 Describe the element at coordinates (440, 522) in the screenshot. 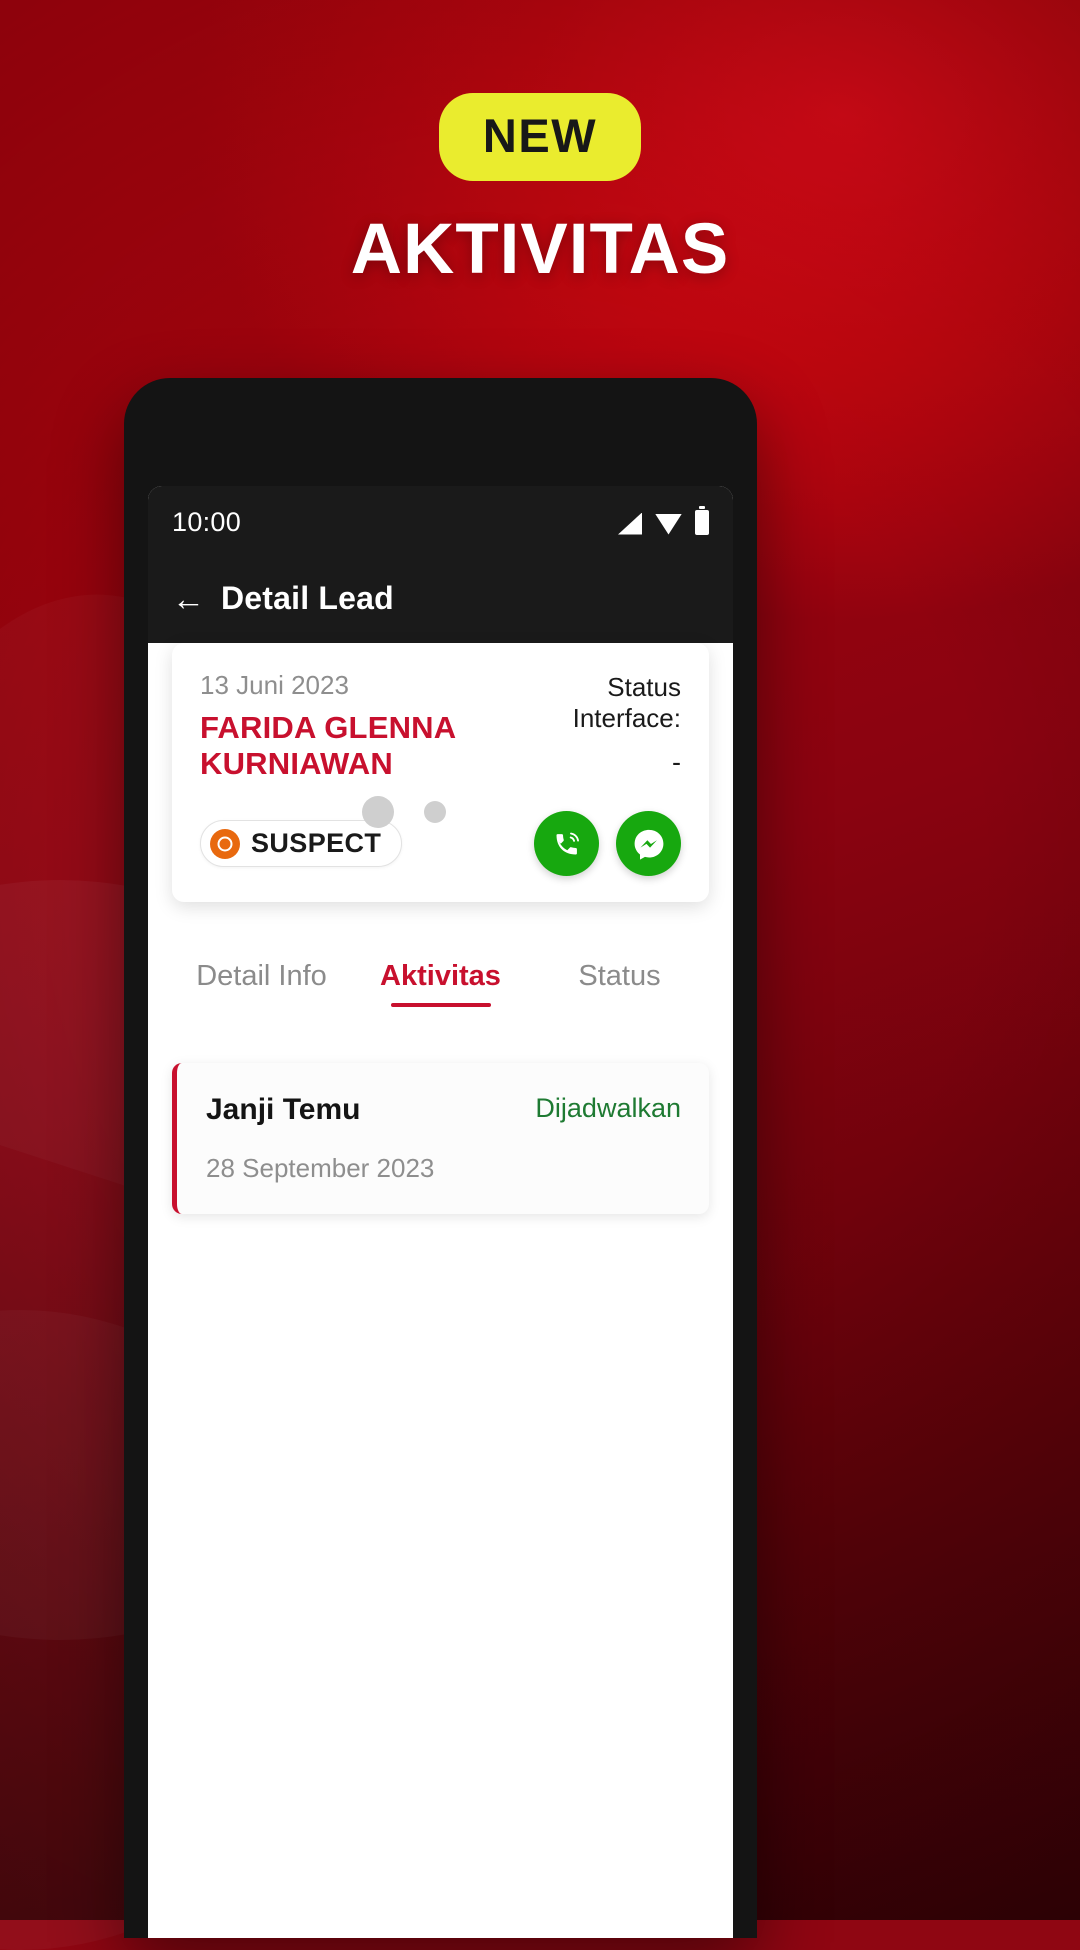

I see `status-bar: 10:00` at that location.